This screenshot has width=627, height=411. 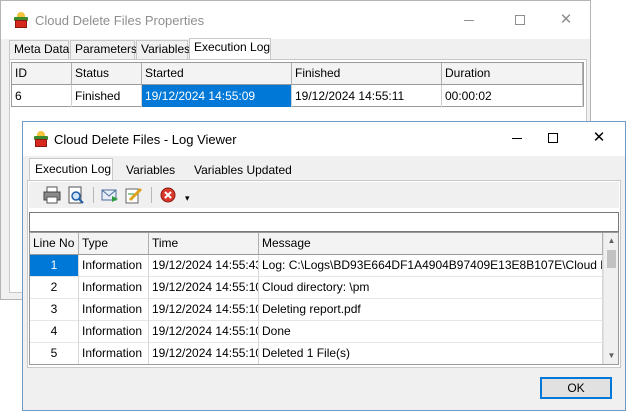 I want to click on cell-finished: 19/12/2024 14:55:11, so click(x=367, y=96).